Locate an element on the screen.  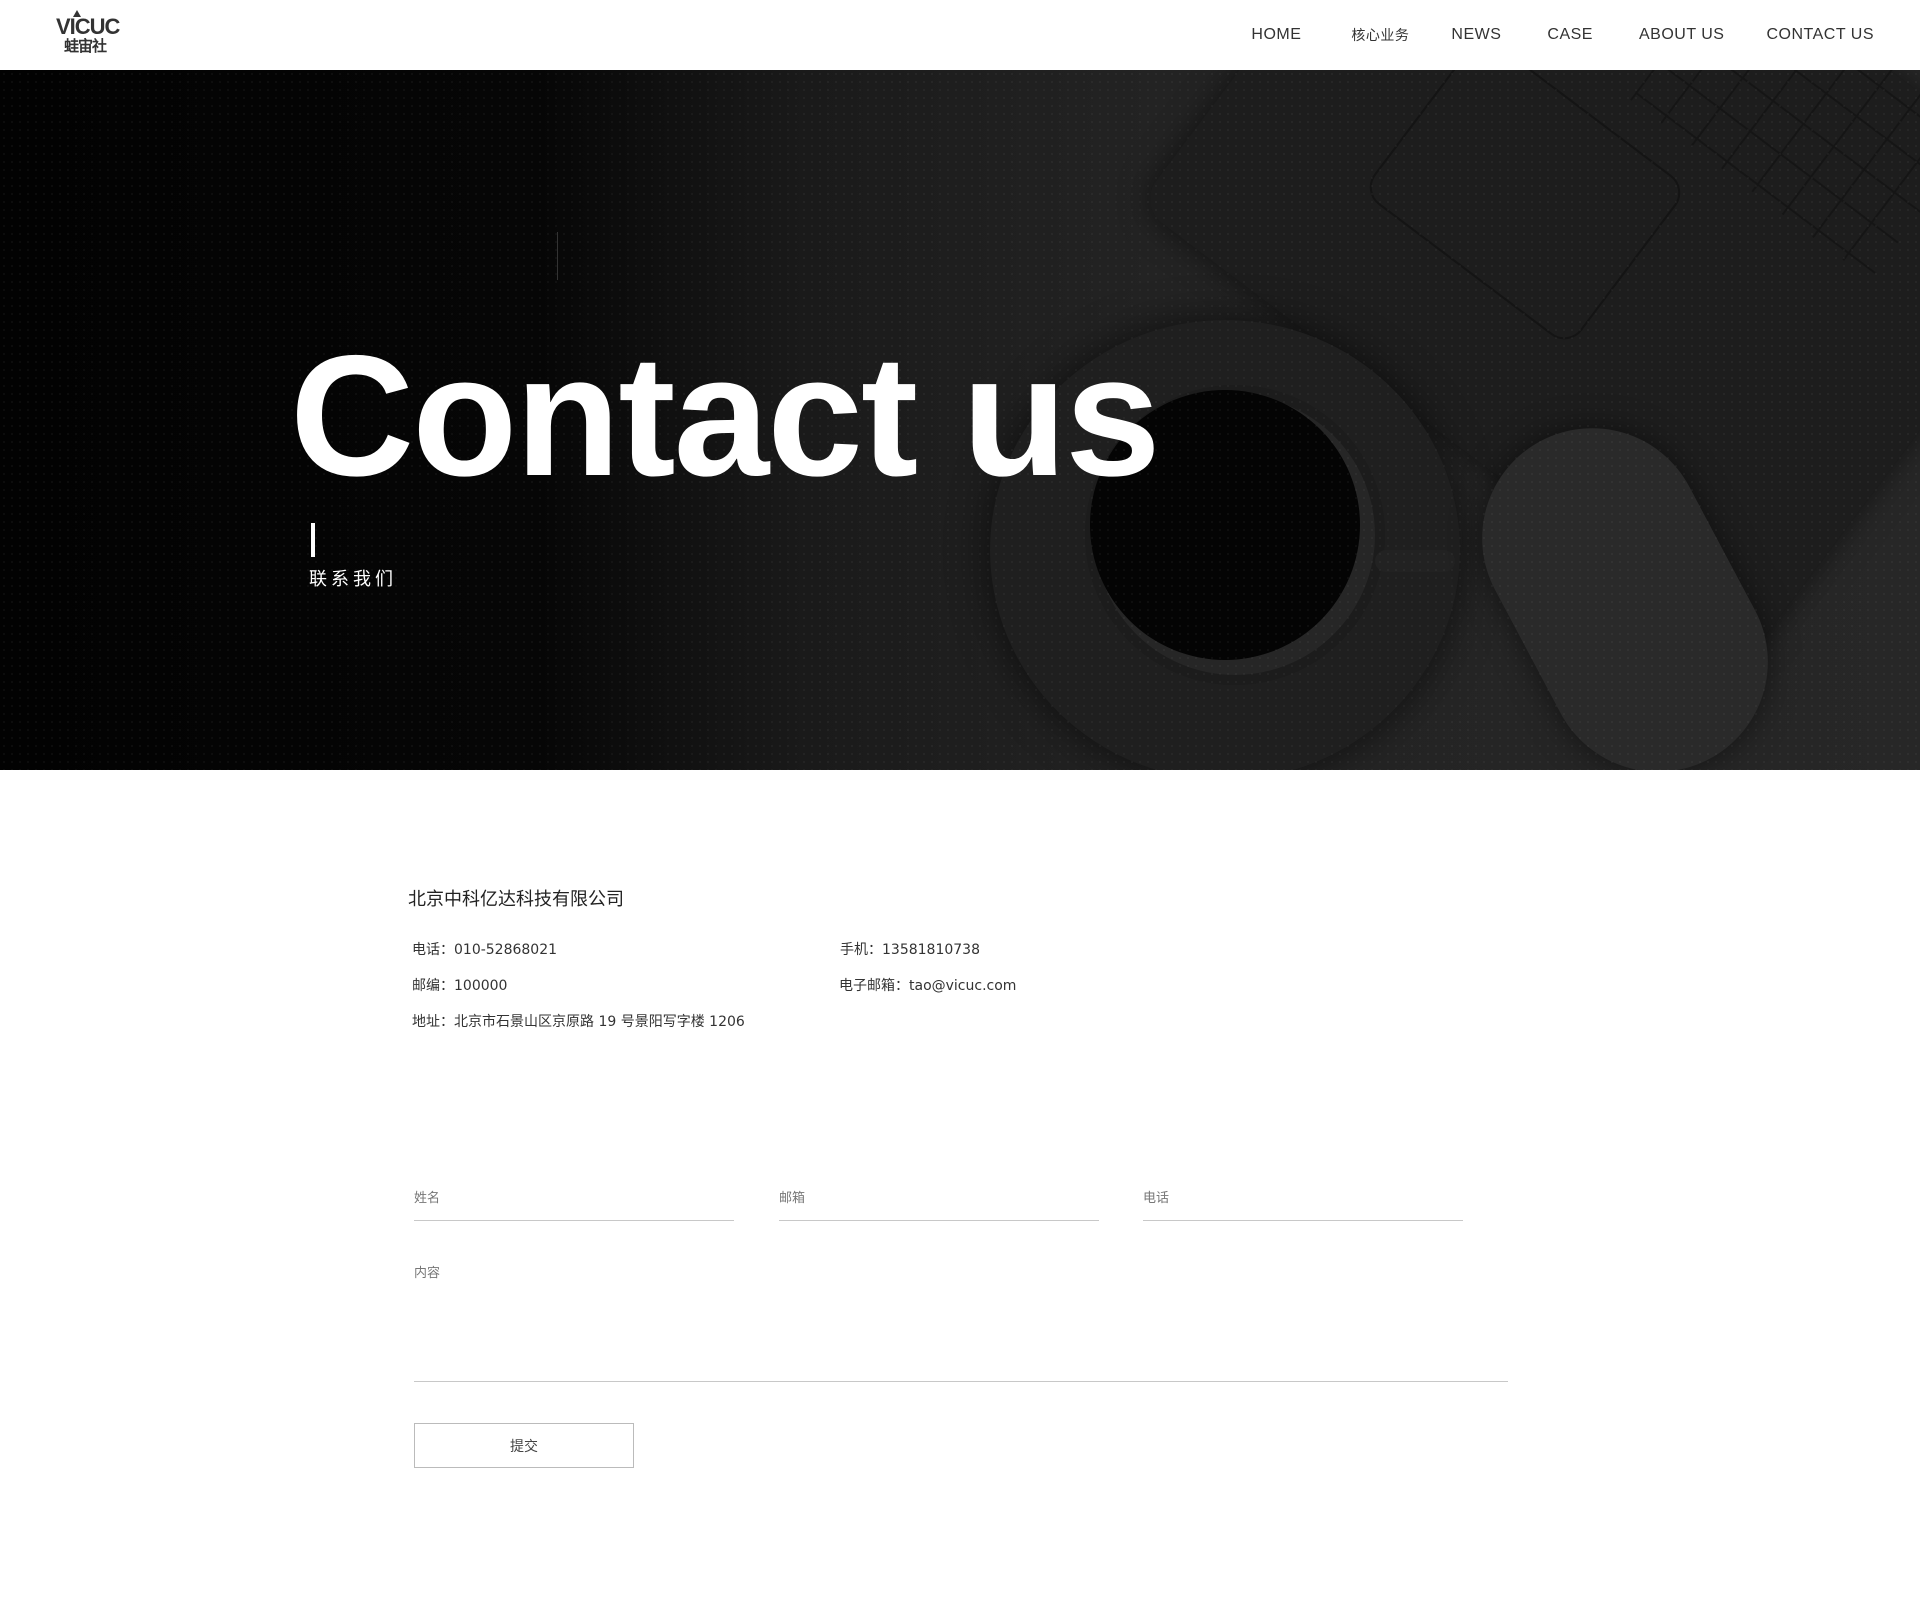
nav-about-us: ABOUT US is located at coordinates (1682, 35).